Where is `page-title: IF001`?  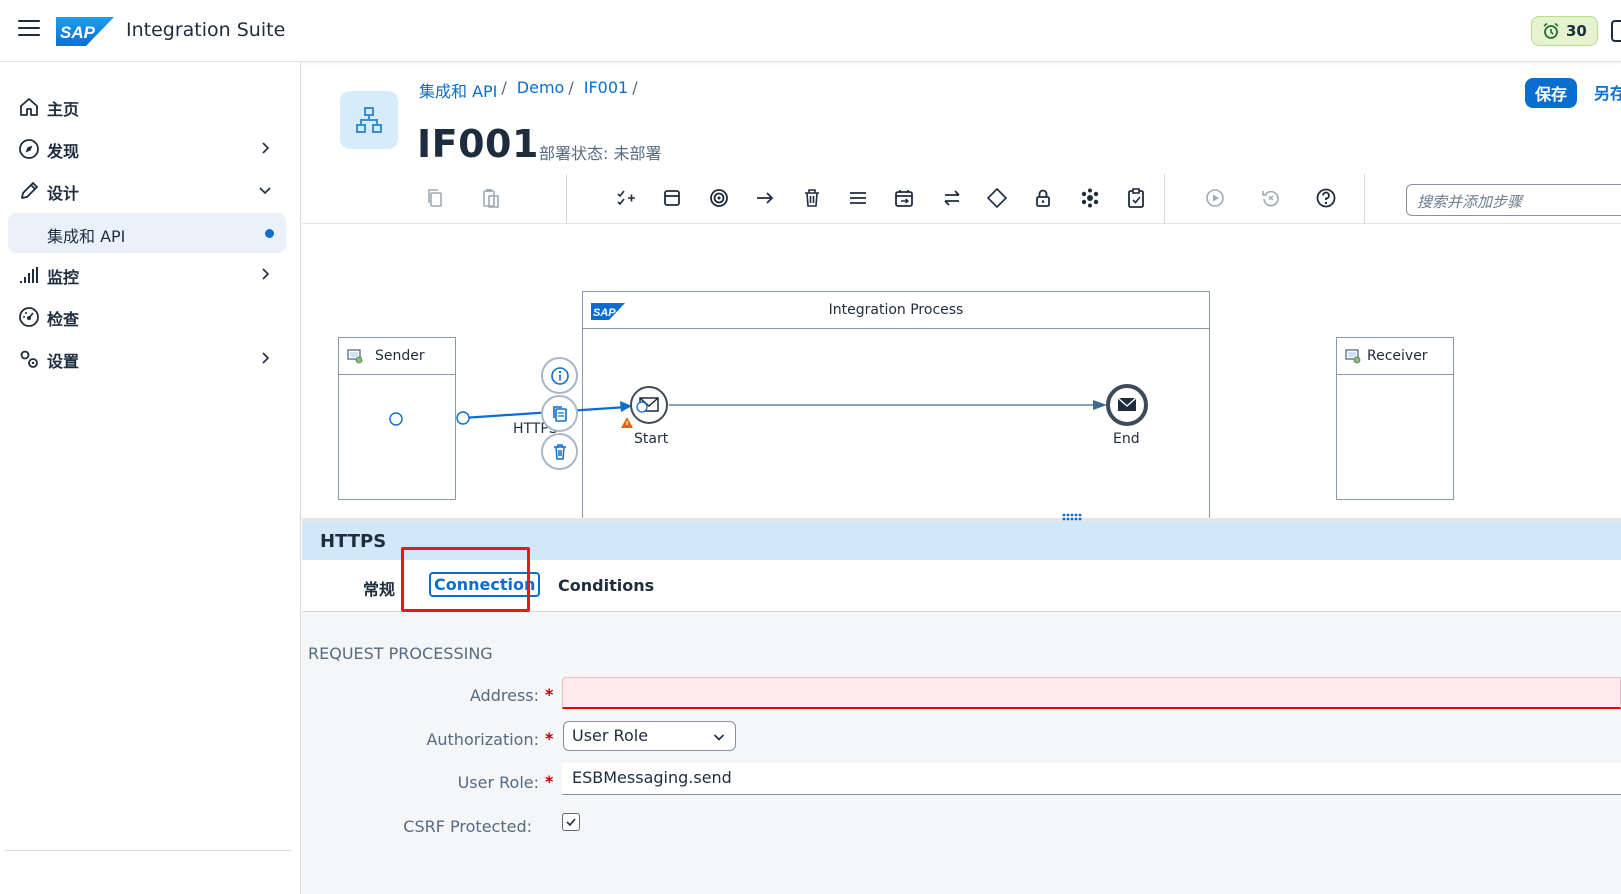
page-title: IF001 is located at coordinates (478, 144).